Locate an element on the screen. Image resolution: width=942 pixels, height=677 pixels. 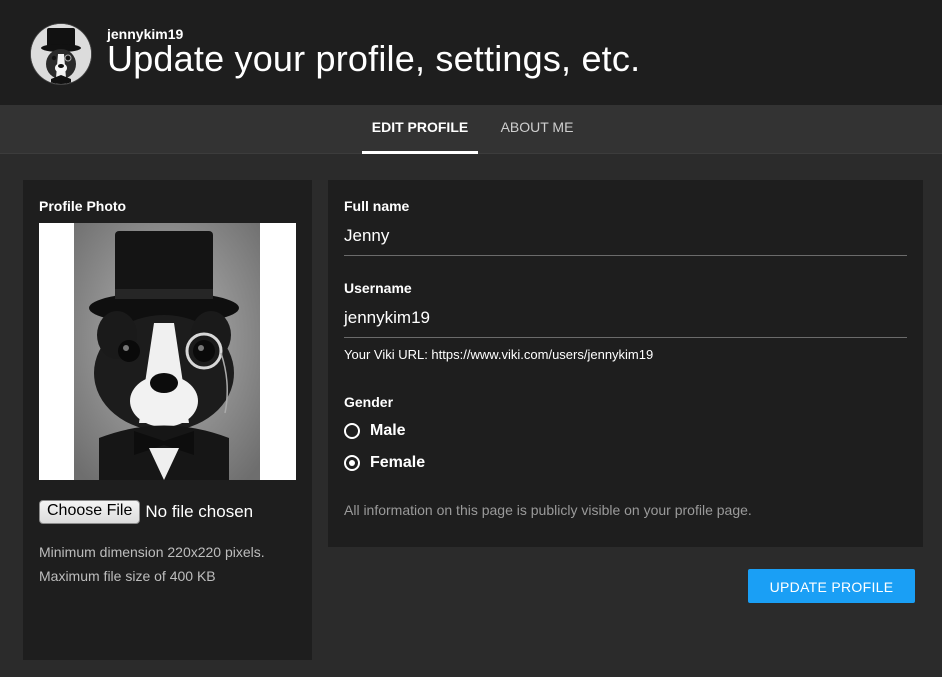
tab-bar: EDIT PROFILE ABOUT ME is located at coordinates (471, 129).